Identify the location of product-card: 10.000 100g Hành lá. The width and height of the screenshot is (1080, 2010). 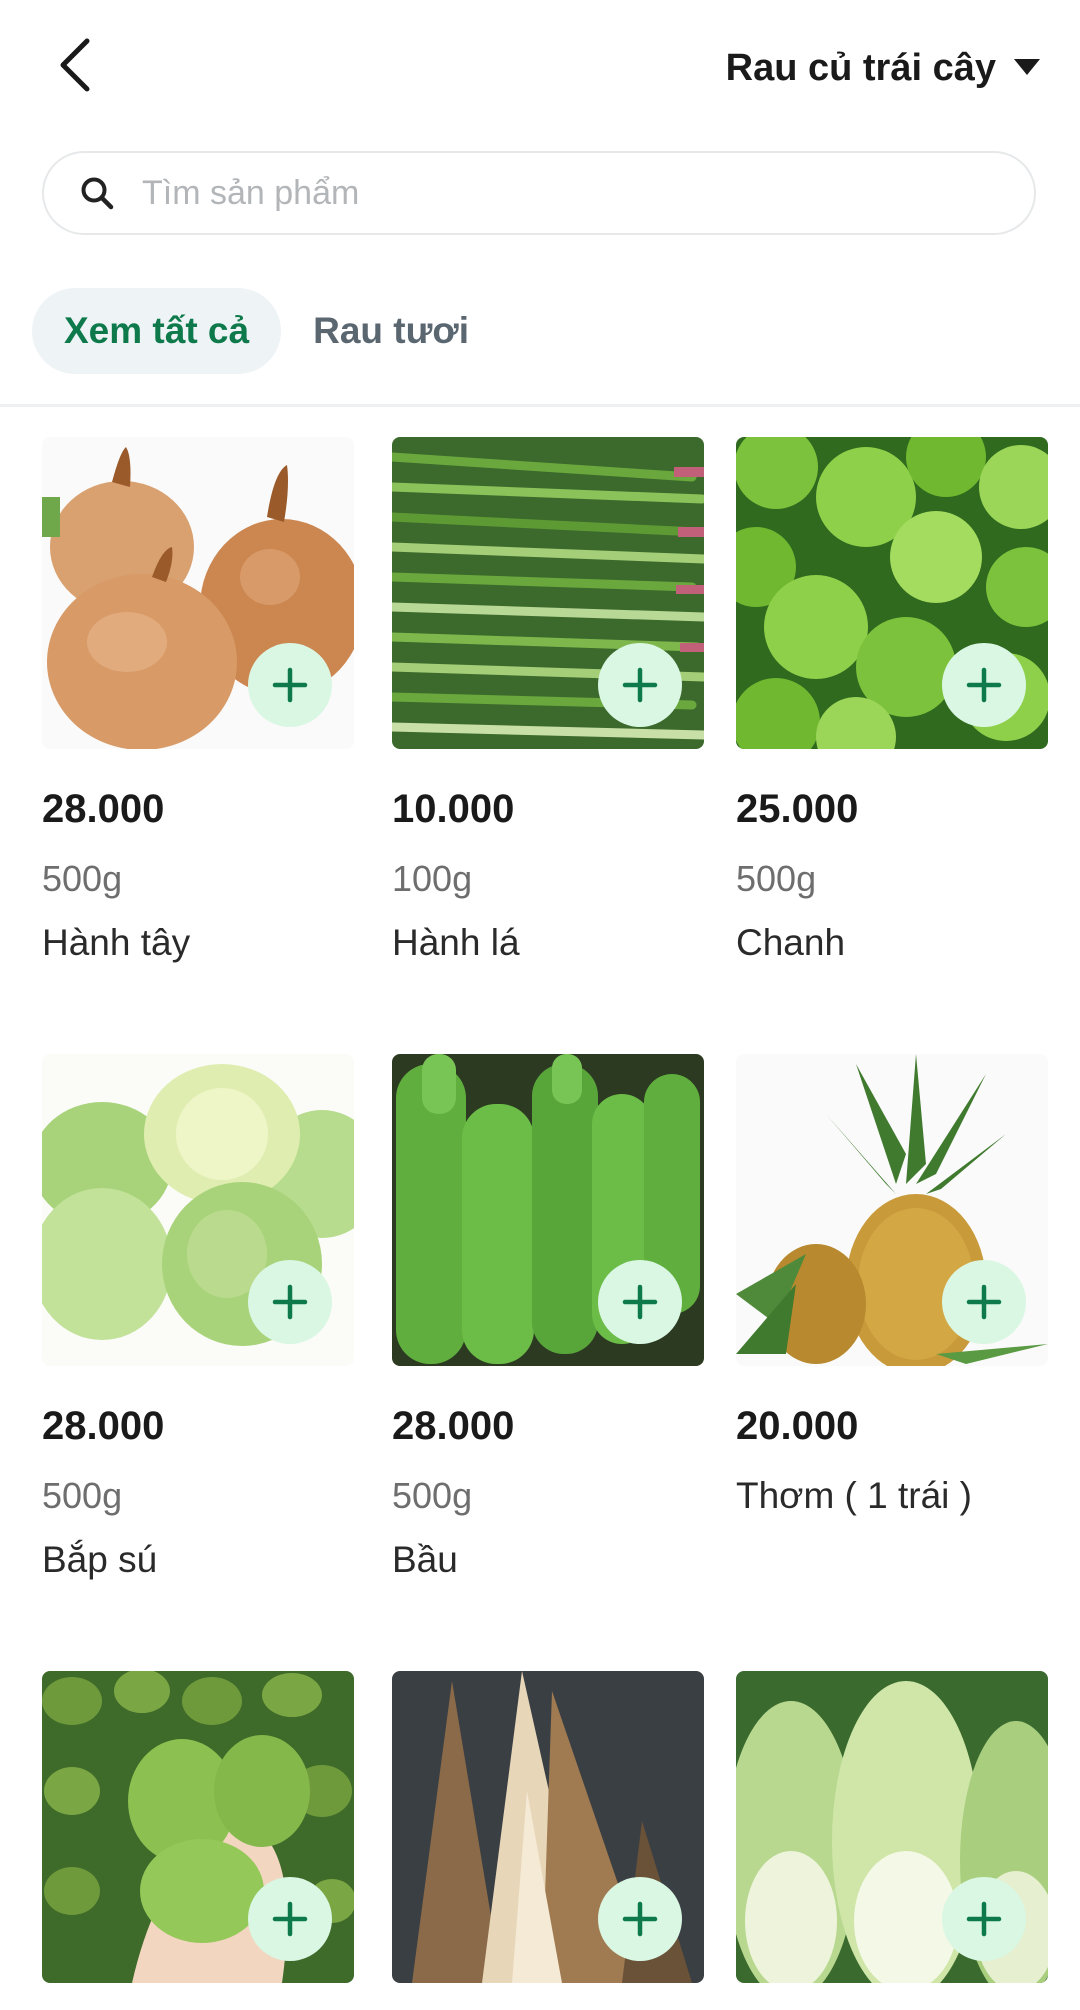
(548, 700).